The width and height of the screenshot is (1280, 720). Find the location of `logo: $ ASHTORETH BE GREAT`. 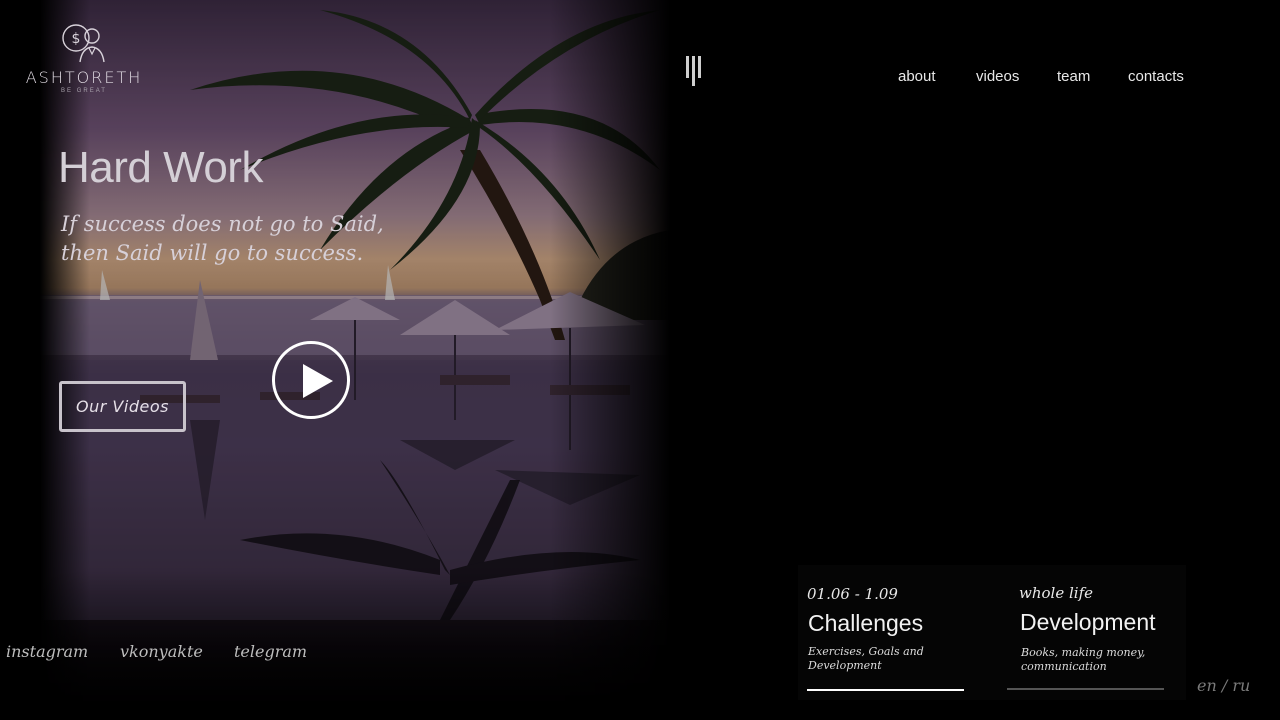

logo: $ ASHTORETH BE GREAT is located at coordinates (84, 57).